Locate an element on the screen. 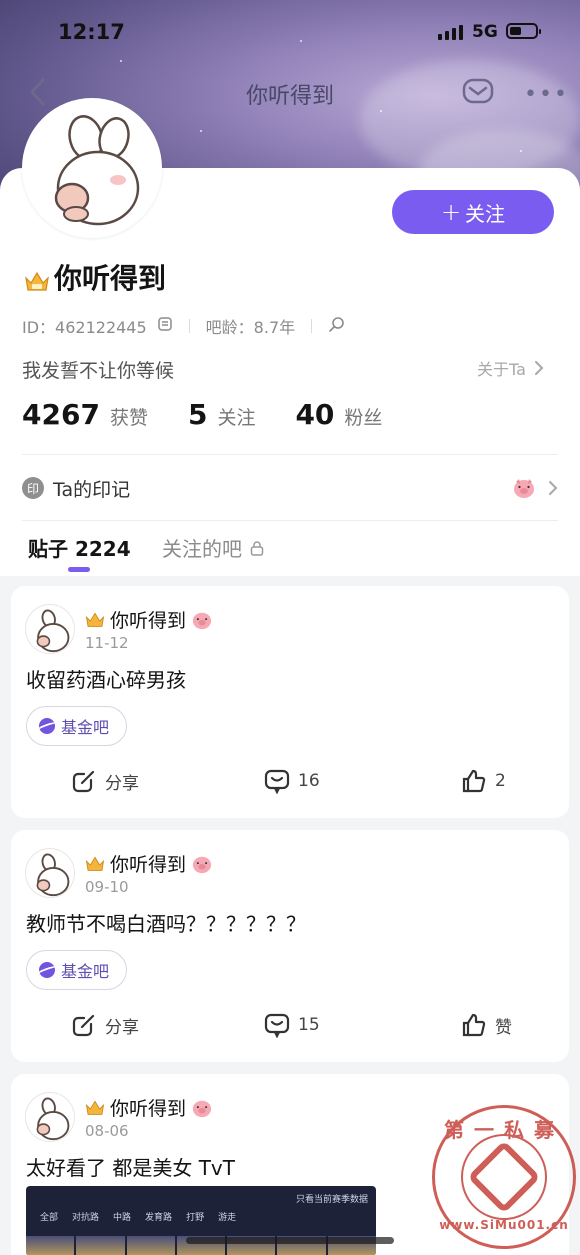 This screenshot has width=580, height=1255. like-count: 2 is located at coordinates (500, 781).